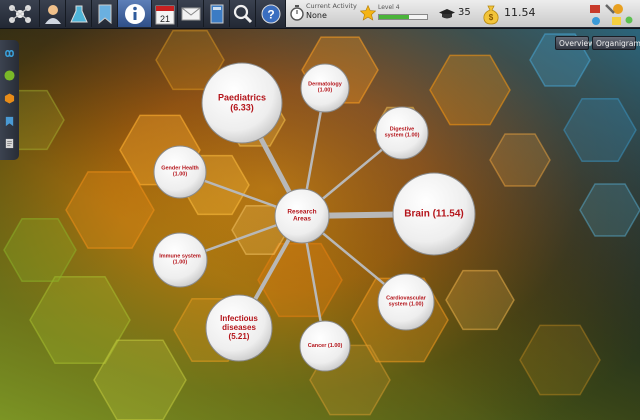 The height and width of the screenshot is (420, 640). Describe the element at coordinates (9, 75) in the screenshot. I see `green-dot-icon` at that location.